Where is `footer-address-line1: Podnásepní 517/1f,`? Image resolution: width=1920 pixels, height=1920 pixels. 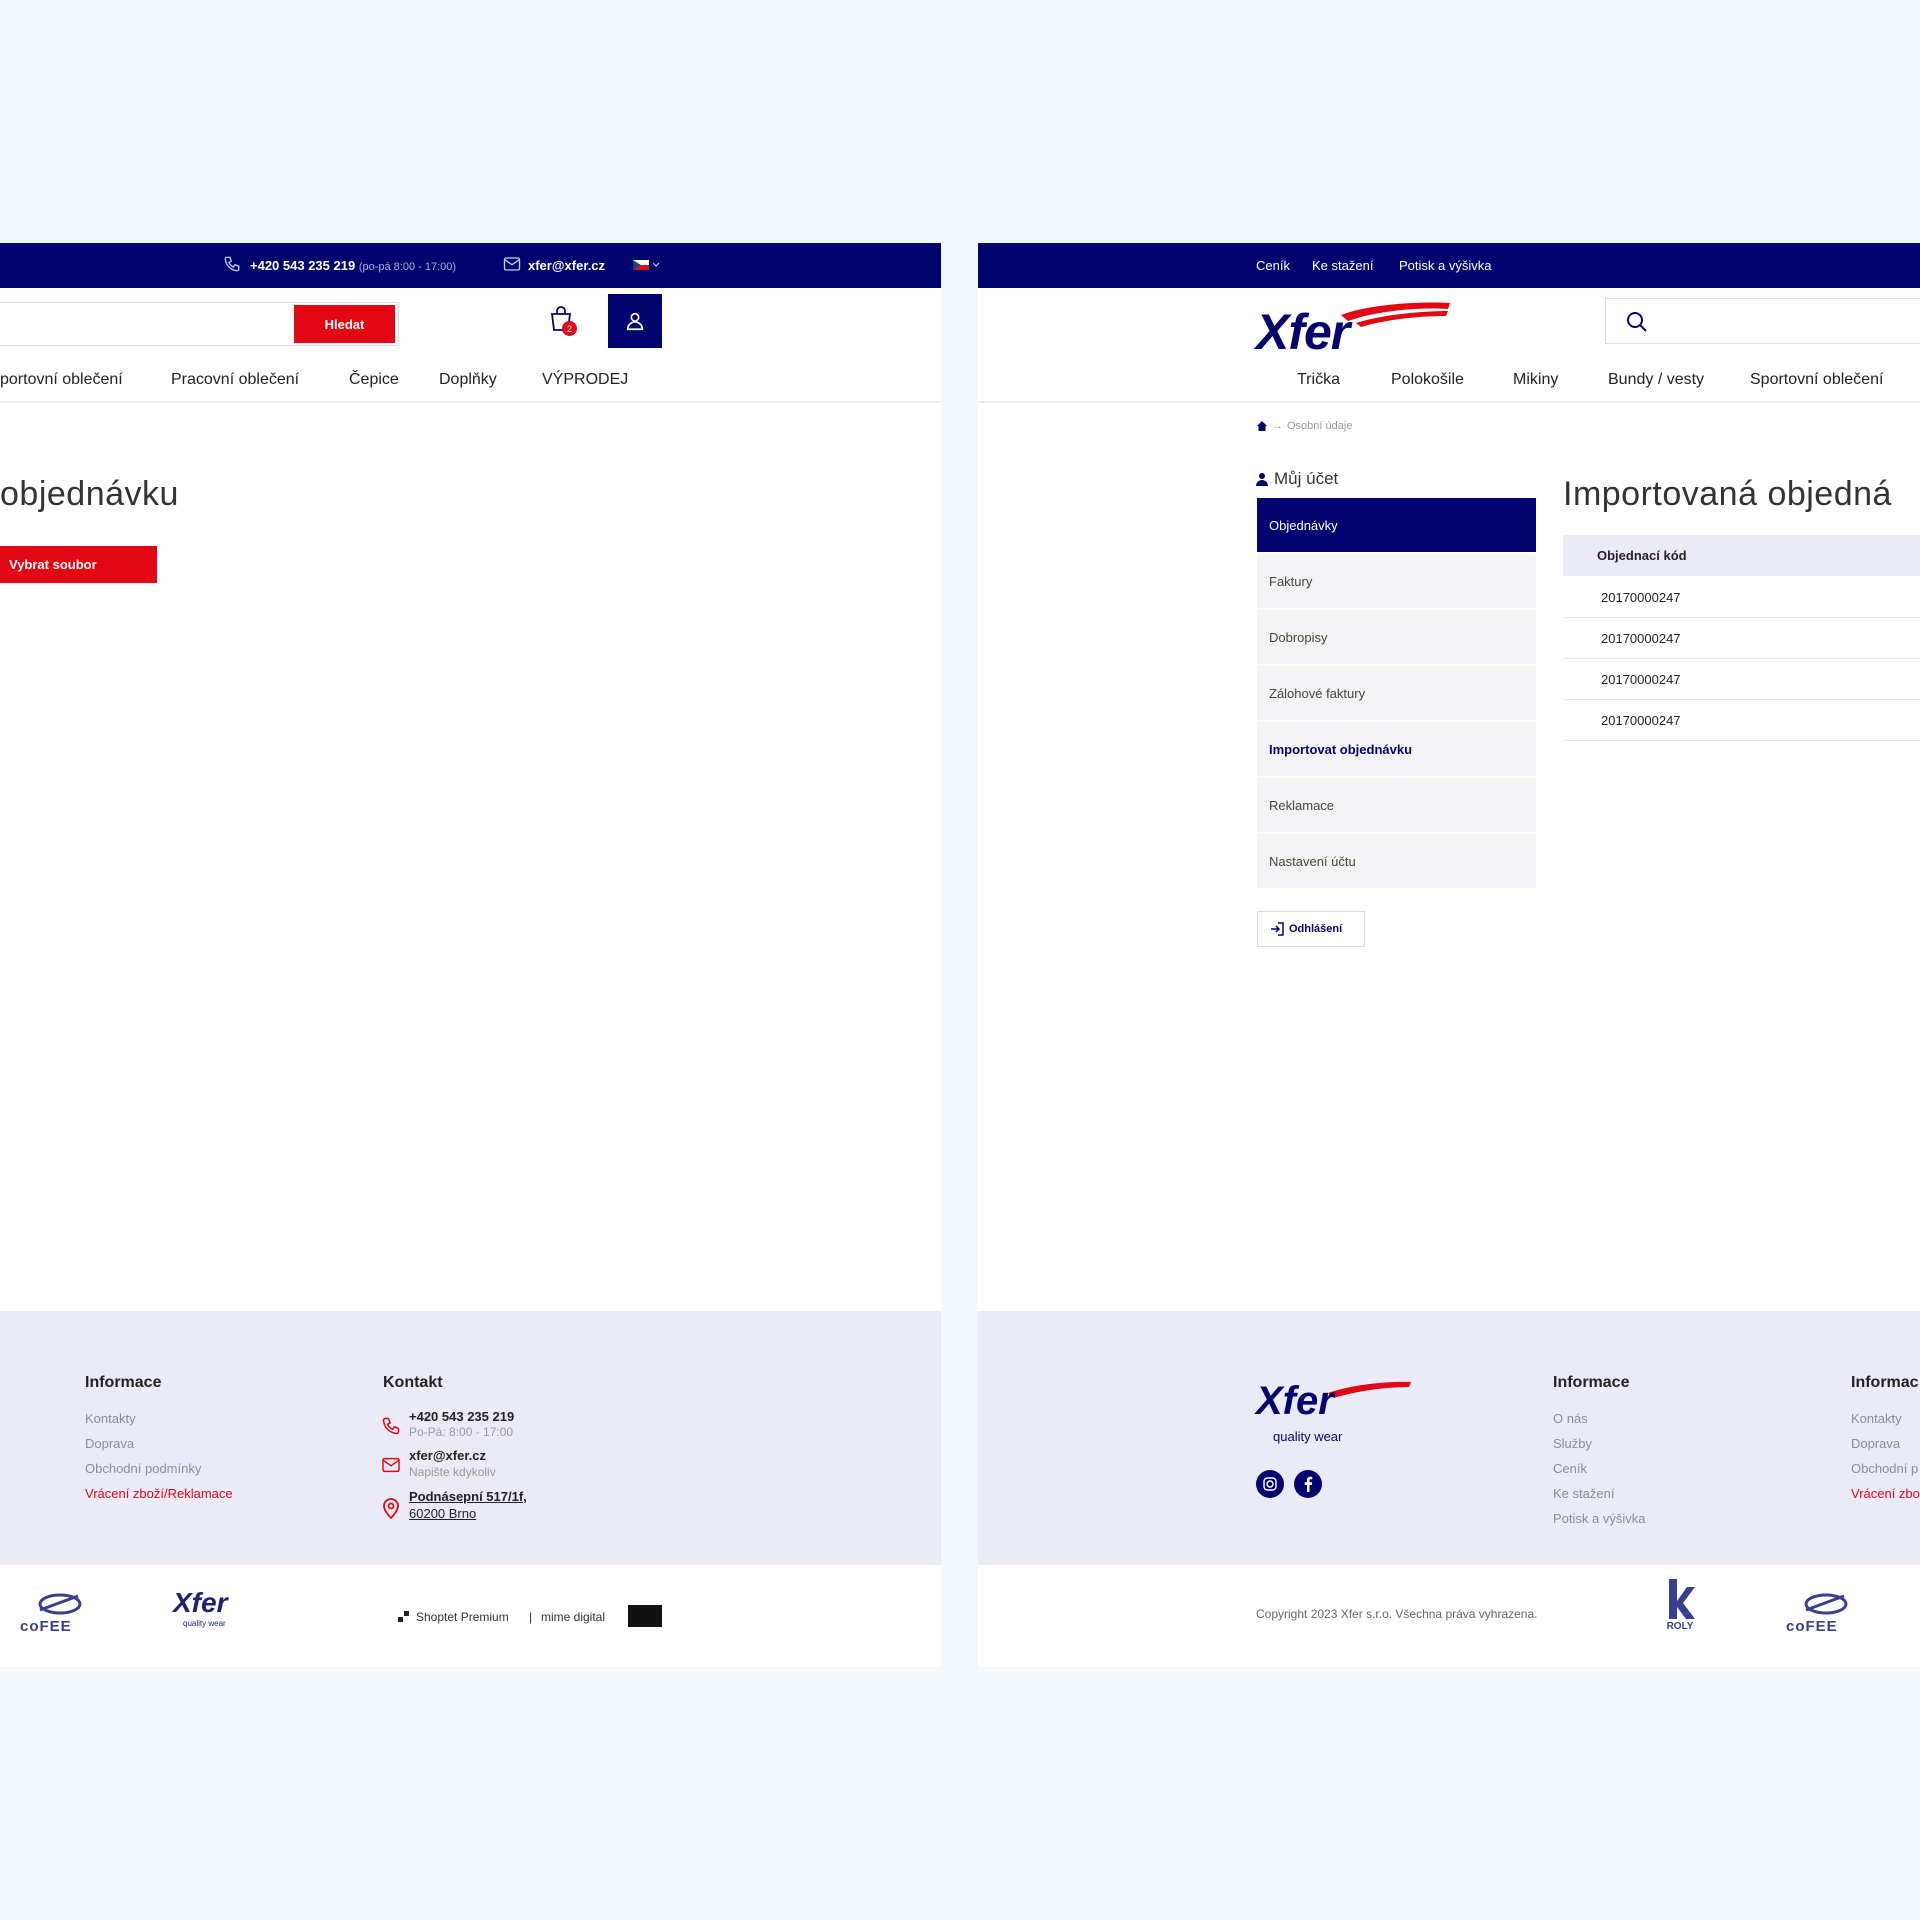
footer-address-line1: Podnásepní 517/1f, is located at coordinates (468, 1496).